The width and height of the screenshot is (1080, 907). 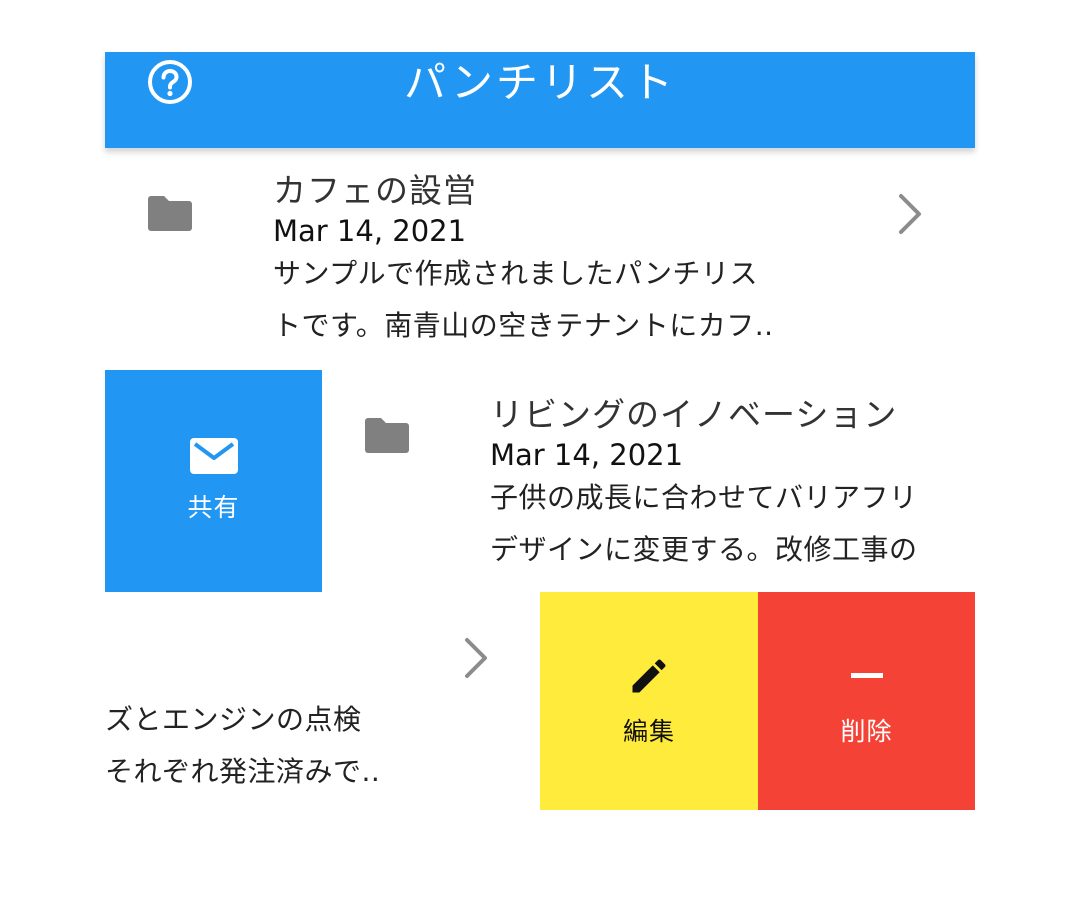 I want to click on edit-button: 編集, so click(x=649, y=701).